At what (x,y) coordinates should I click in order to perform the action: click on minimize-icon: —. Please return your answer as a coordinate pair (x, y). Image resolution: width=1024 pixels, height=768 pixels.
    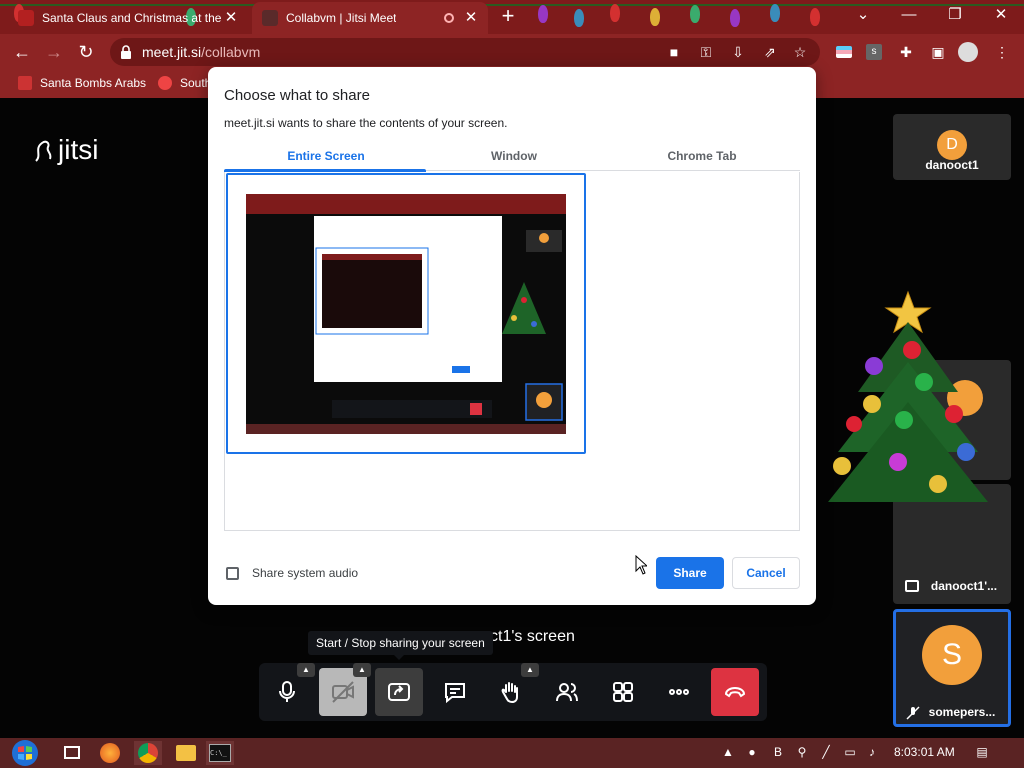
    Looking at the image, I should click on (909, 16).